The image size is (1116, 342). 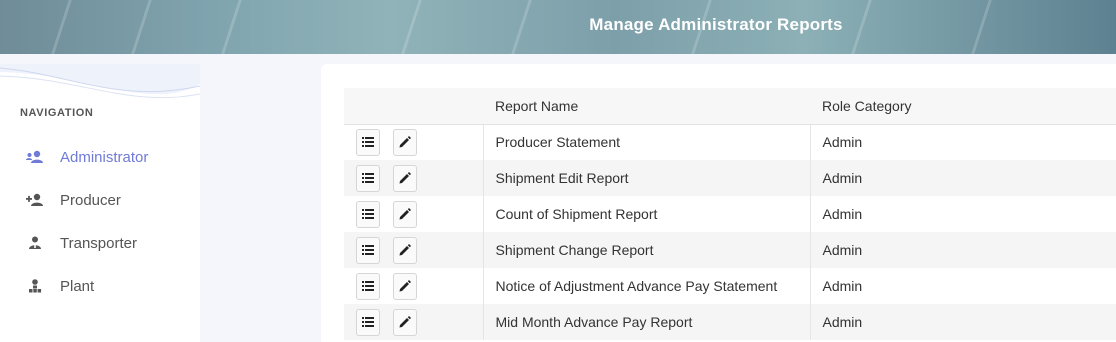 I want to click on table-row: Producer Statement Admin, so click(x=730, y=142).